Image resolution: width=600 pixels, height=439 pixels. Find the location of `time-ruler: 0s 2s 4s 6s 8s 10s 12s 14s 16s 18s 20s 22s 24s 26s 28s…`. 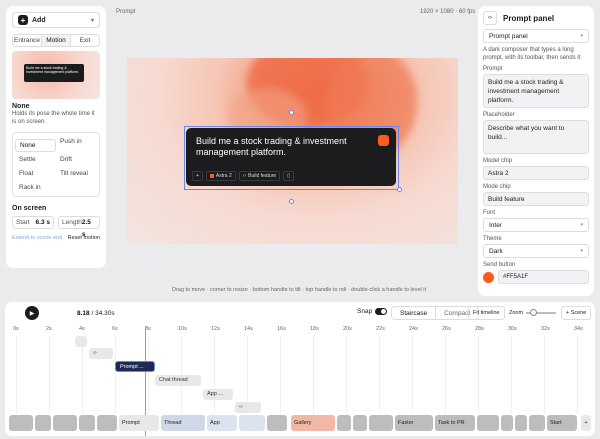

time-ruler: 0s 2s 4s 6s 8s 10s 12s 14s 16s 18s 20s 22s 24s 26s 28s… is located at coordinates (300, 330).